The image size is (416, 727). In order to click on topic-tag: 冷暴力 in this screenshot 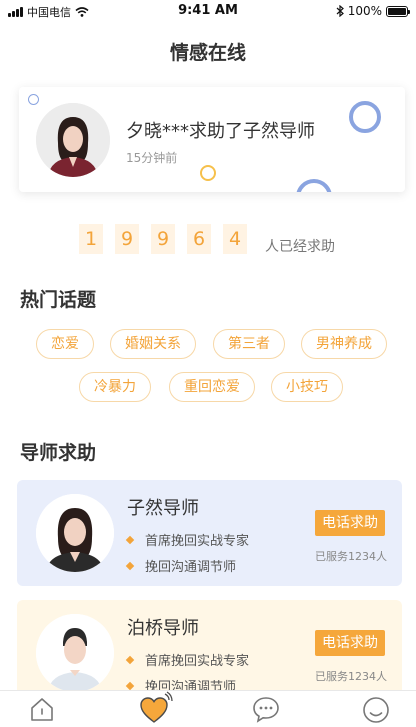, I will do `click(115, 387)`.